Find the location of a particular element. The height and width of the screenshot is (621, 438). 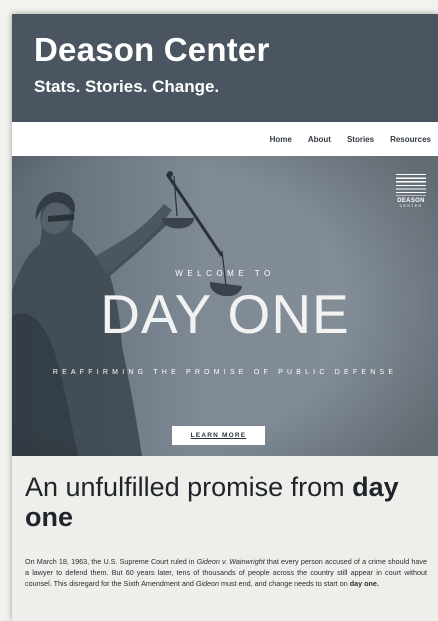

logo-sub: CENTER is located at coordinates (411, 206).